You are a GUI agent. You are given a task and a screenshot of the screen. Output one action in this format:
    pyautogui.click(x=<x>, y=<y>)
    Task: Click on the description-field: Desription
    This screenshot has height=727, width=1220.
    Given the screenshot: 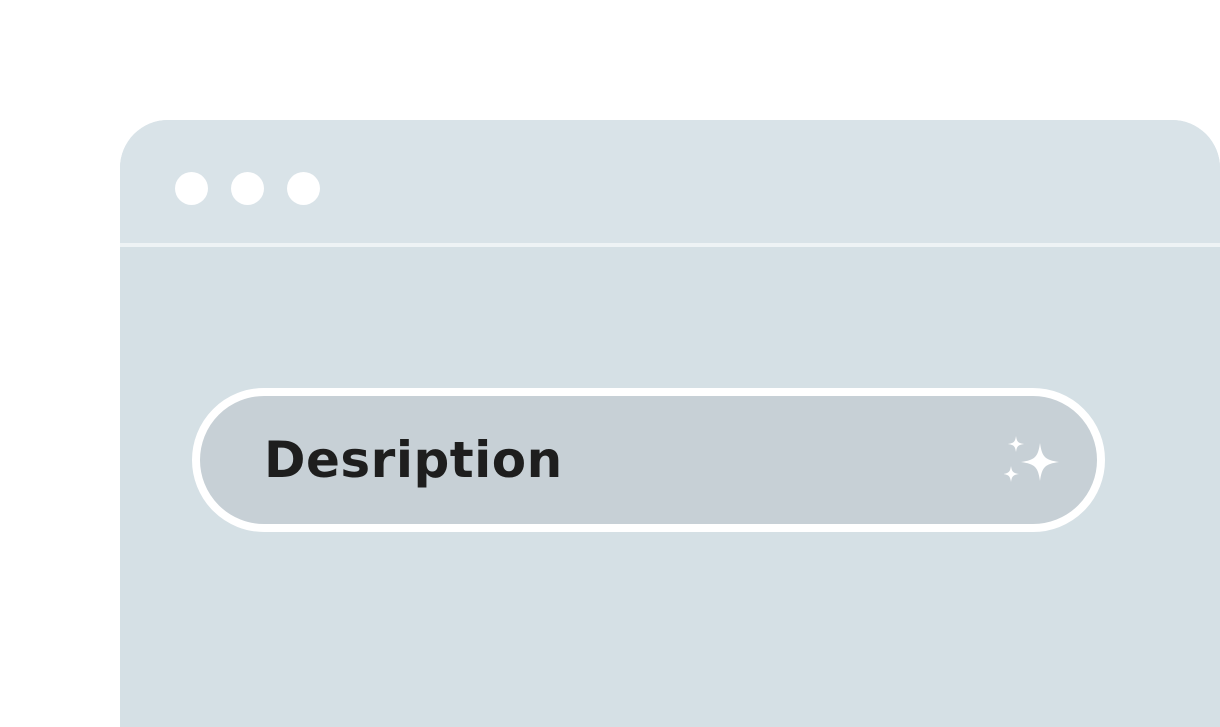 What is the action you would take?
    pyautogui.click(x=648, y=460)
    